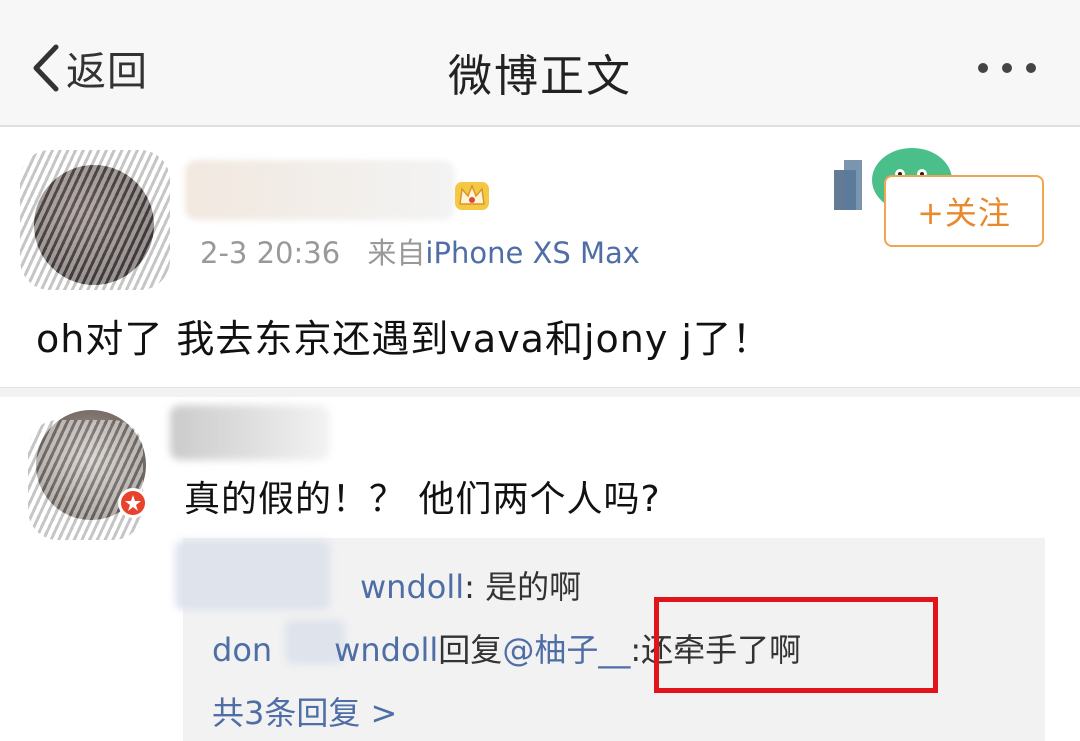 This screenshot has width=1080, height=741. Describe the element at coordinates (403, 339) in the screenshot. I see `post-body: oh对了 我去东京还遇到vava和jony j了！` at that location.